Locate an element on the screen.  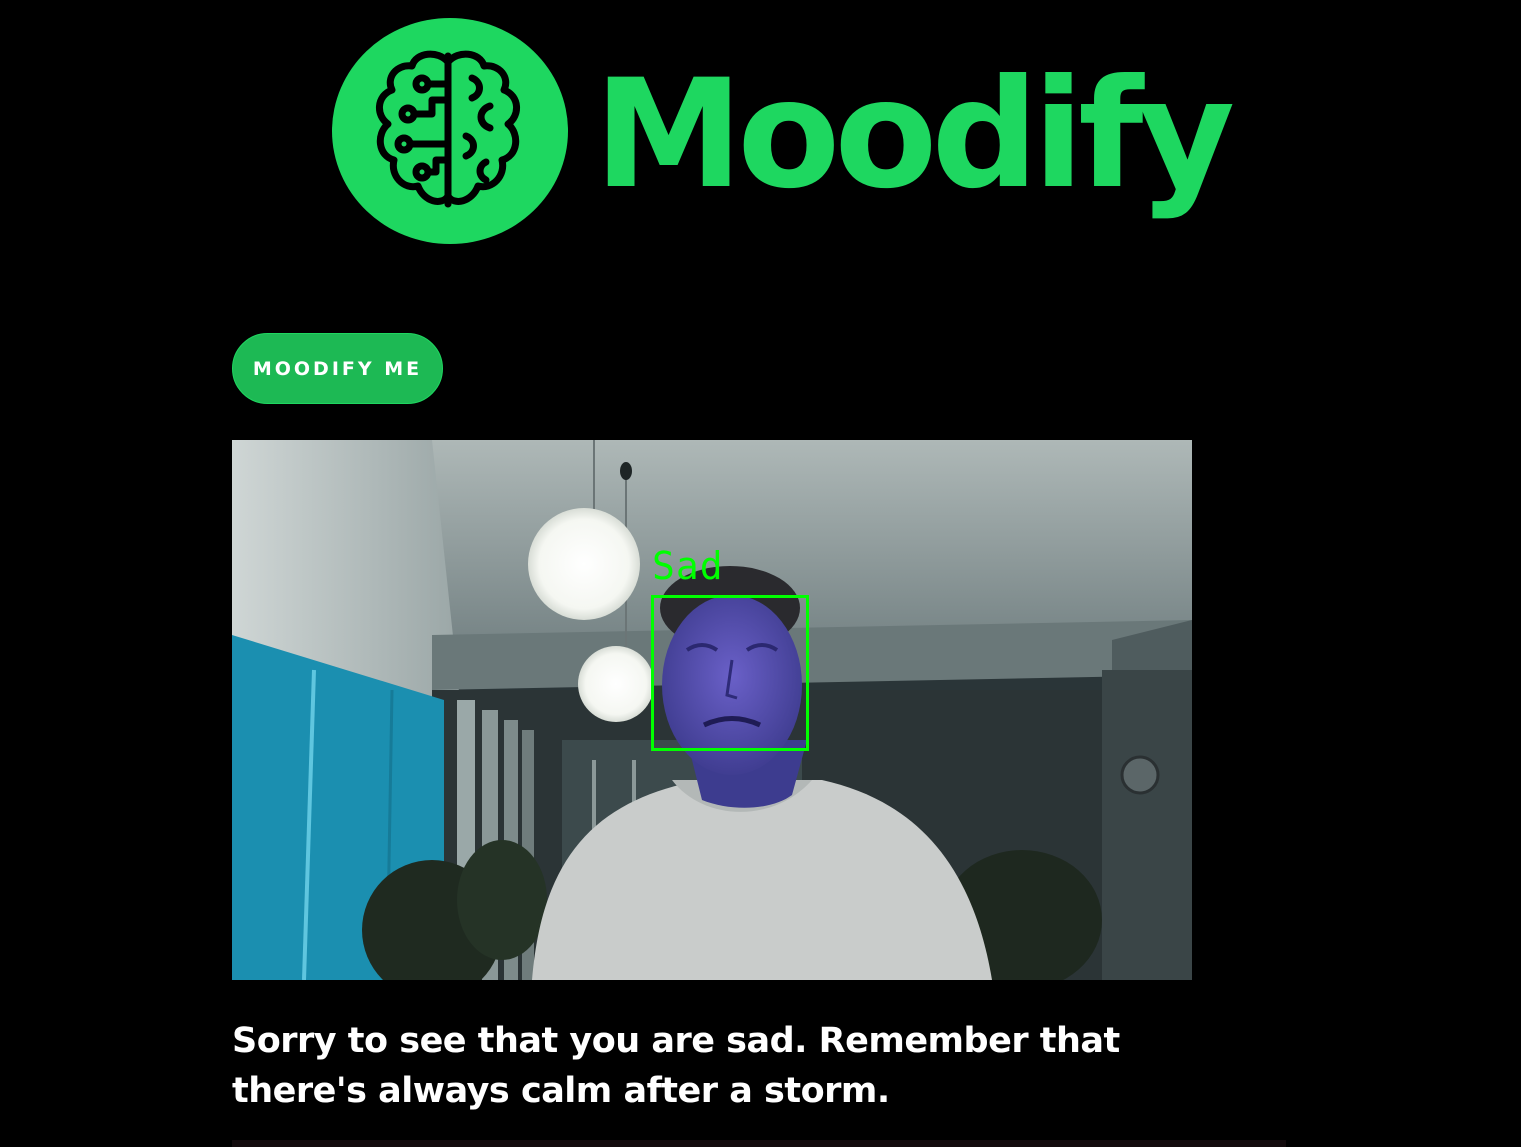
app-title: Moodify is located at coordinates (914, 135).